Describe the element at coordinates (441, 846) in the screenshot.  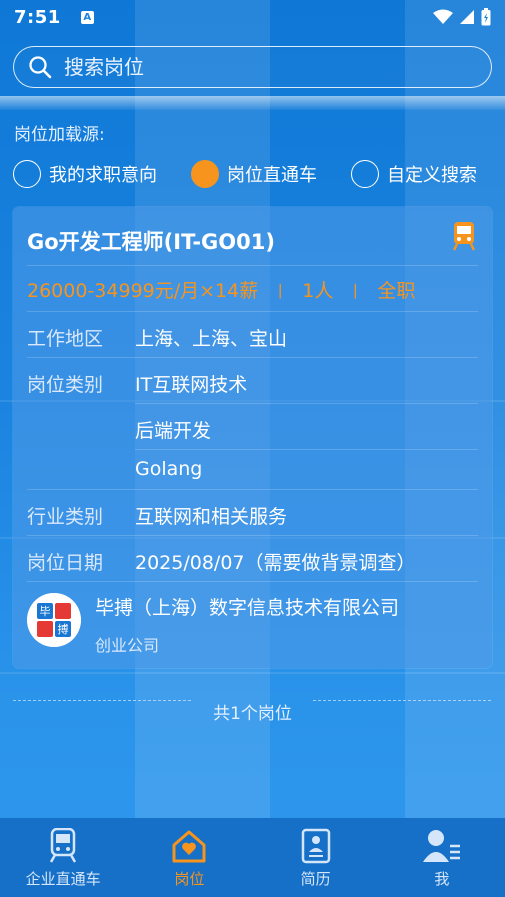
I see `profile-icon` at that location.